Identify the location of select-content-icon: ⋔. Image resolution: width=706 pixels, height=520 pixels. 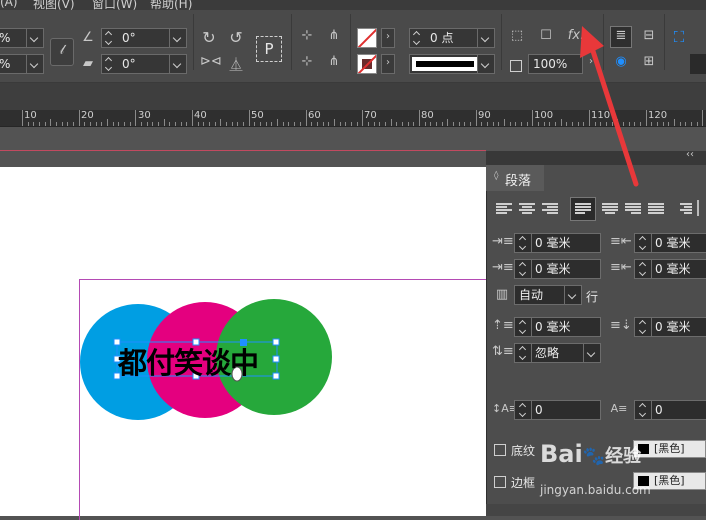
(334, 35).